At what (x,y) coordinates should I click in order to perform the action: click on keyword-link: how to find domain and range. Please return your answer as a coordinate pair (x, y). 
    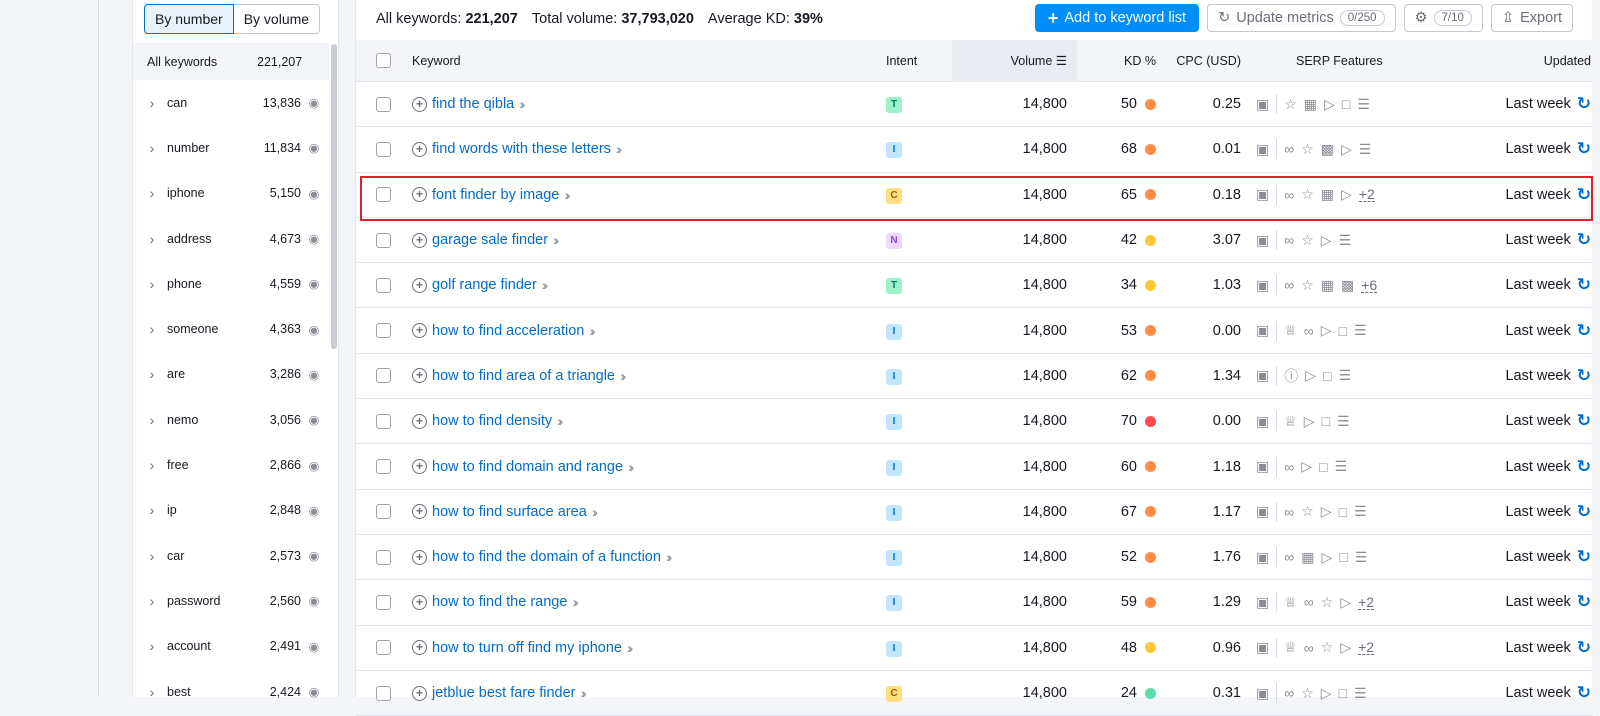
    Looking at the image, I should click on (527, 467).